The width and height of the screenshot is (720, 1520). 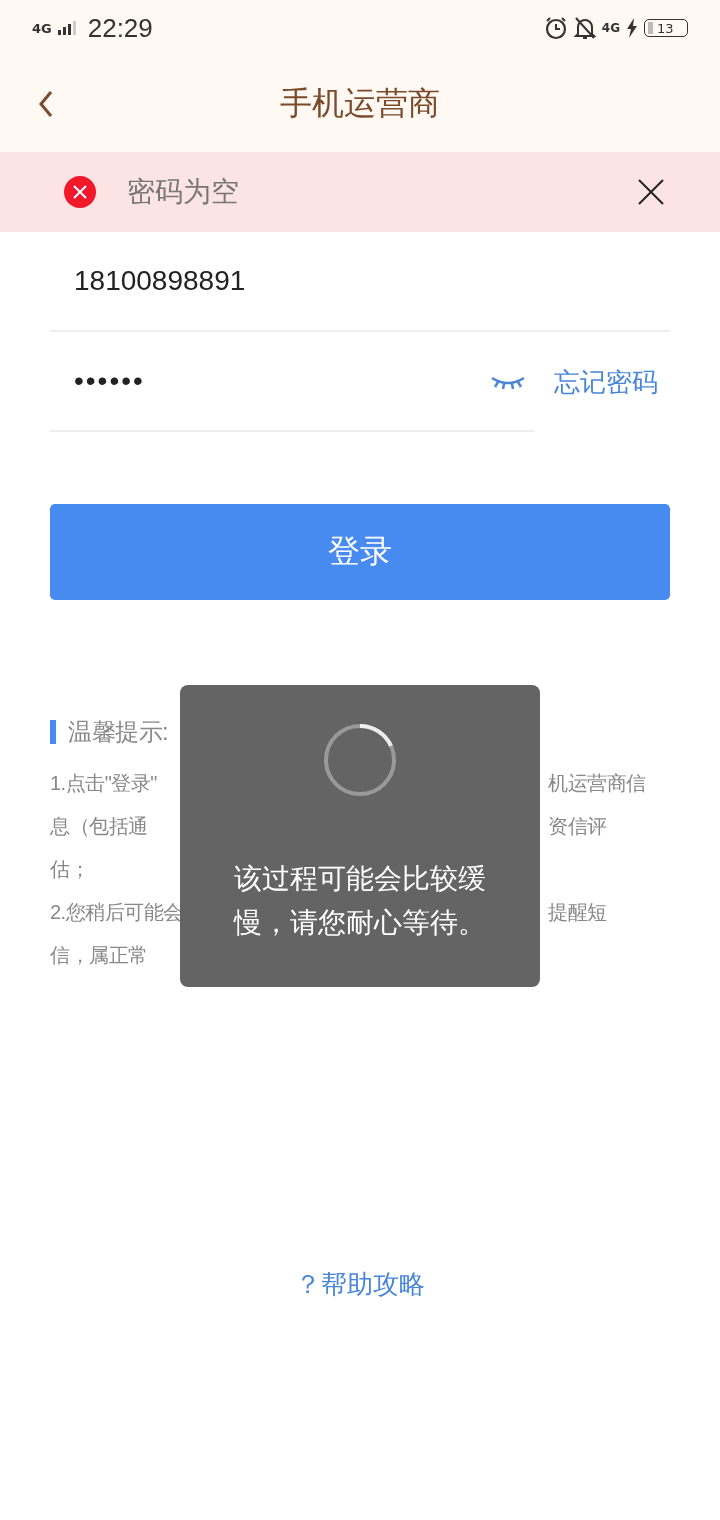 I want to click on mobile-data-type: 4G, so click(x=610, y=28).